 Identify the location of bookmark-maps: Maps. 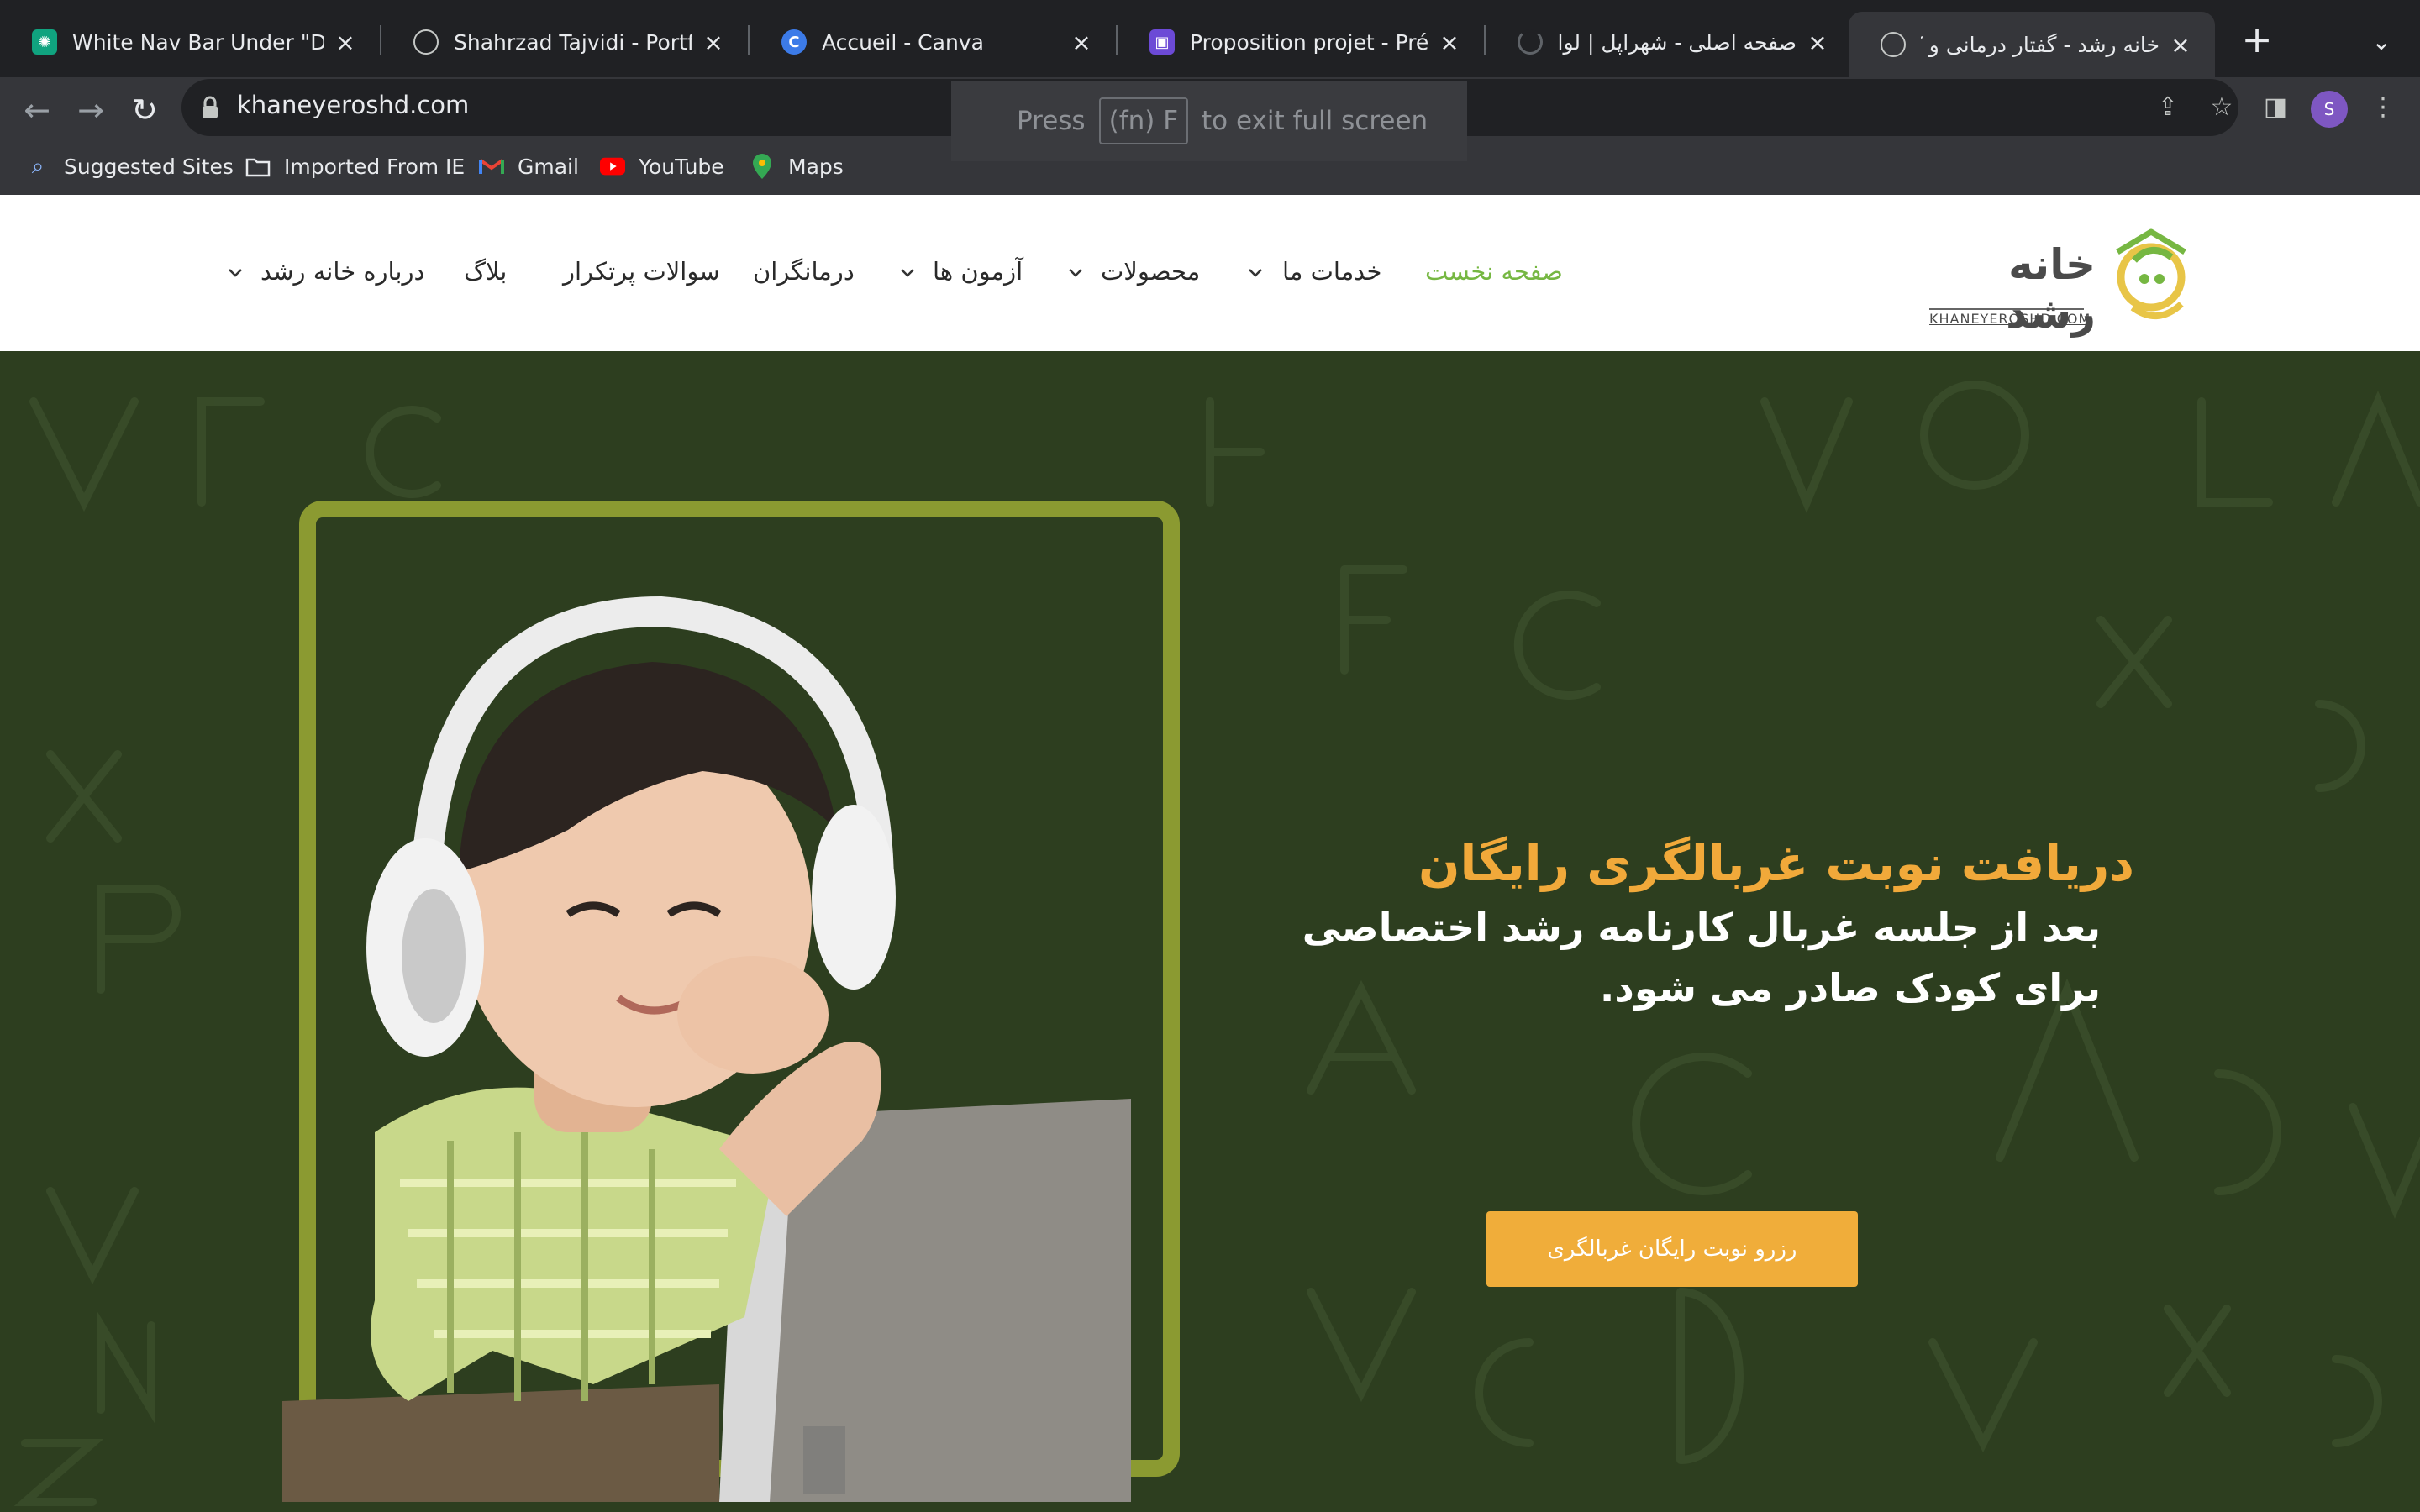
(797, 166).